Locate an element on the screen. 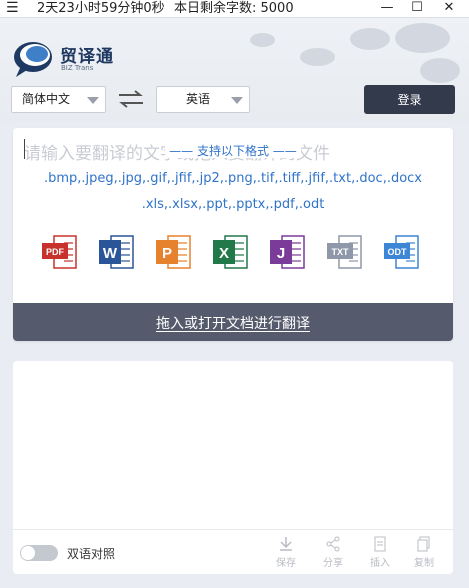 The image size is (469, 588). insert-button: 插入 is located at coordinates (380, 552).